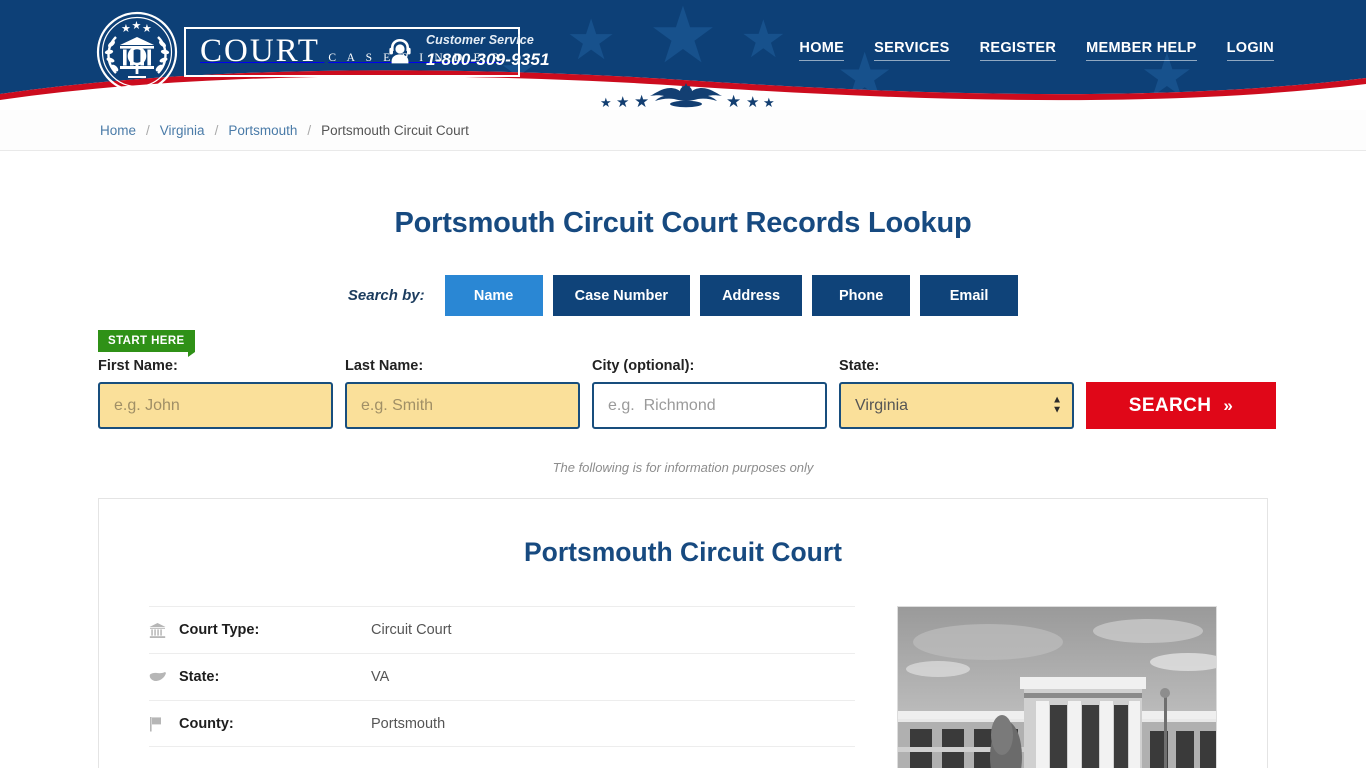 The height and width of the screenshot is (768, 1366). I want to click on logo-main-text: COURT, so click(260, 51).